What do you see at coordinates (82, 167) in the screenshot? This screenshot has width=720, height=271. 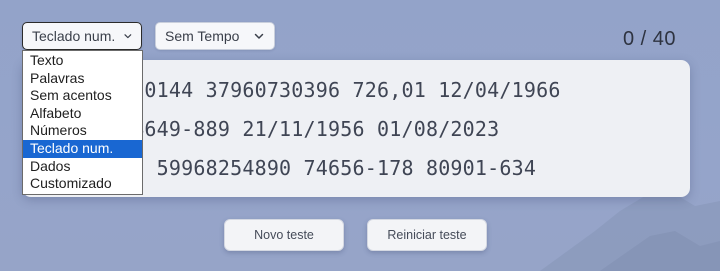 I see `dropdown-option: Dados` at bounding box center [82, 167].